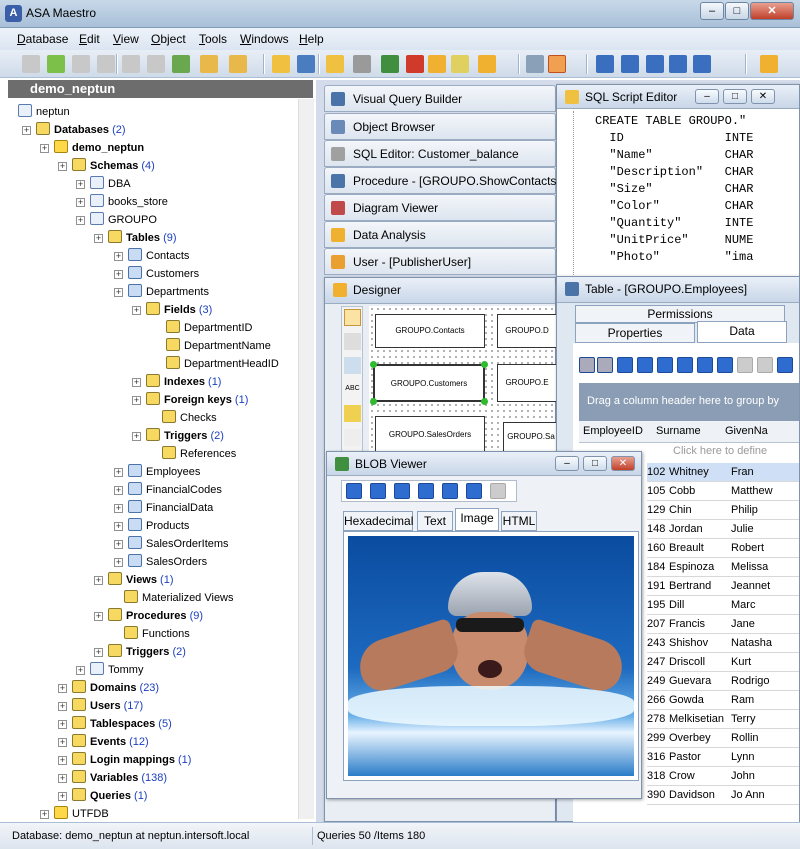 Image resolution: width=800 pixels, height=849 pixels. I want to click on table-row: 390 Davidson Jo Ann, so click(723, 795).